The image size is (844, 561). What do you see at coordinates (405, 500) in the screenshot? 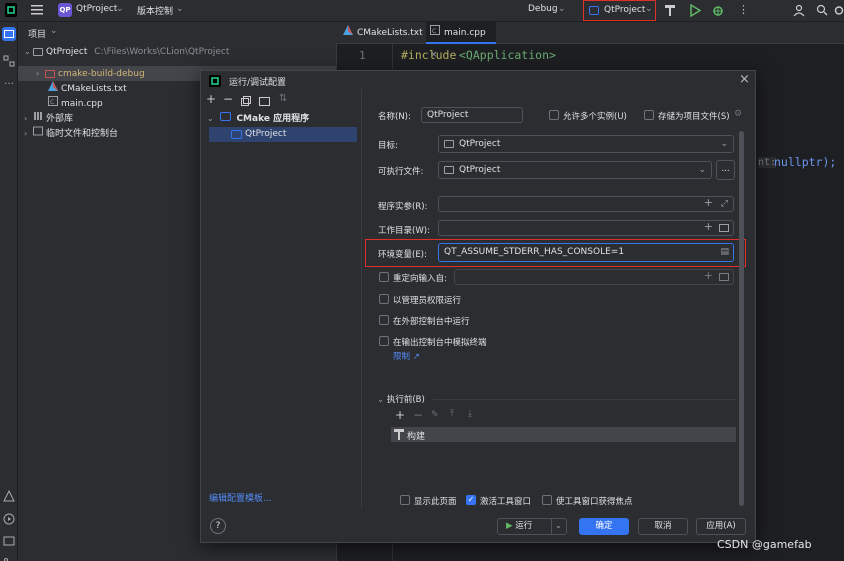
I see `show-page-checkbox` at bounding box center [405, 500].